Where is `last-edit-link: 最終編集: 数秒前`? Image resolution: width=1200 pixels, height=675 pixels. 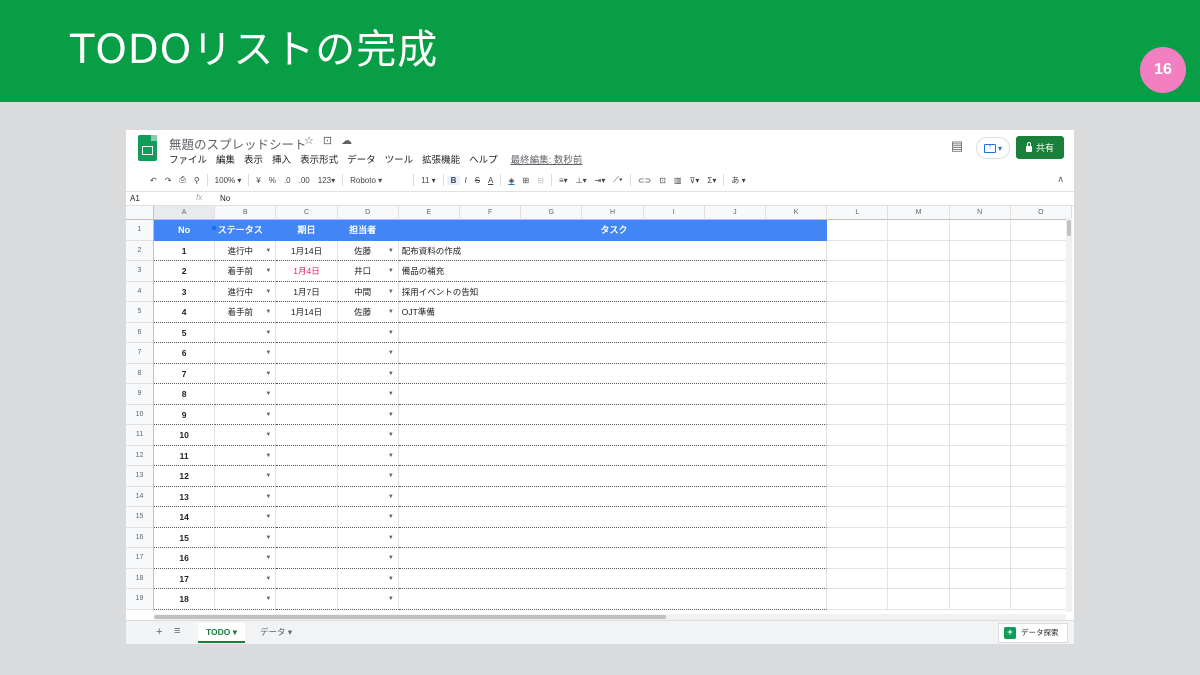 last-edit-link: 最終編集: 数秒前 is located at coordinates (547, 159).